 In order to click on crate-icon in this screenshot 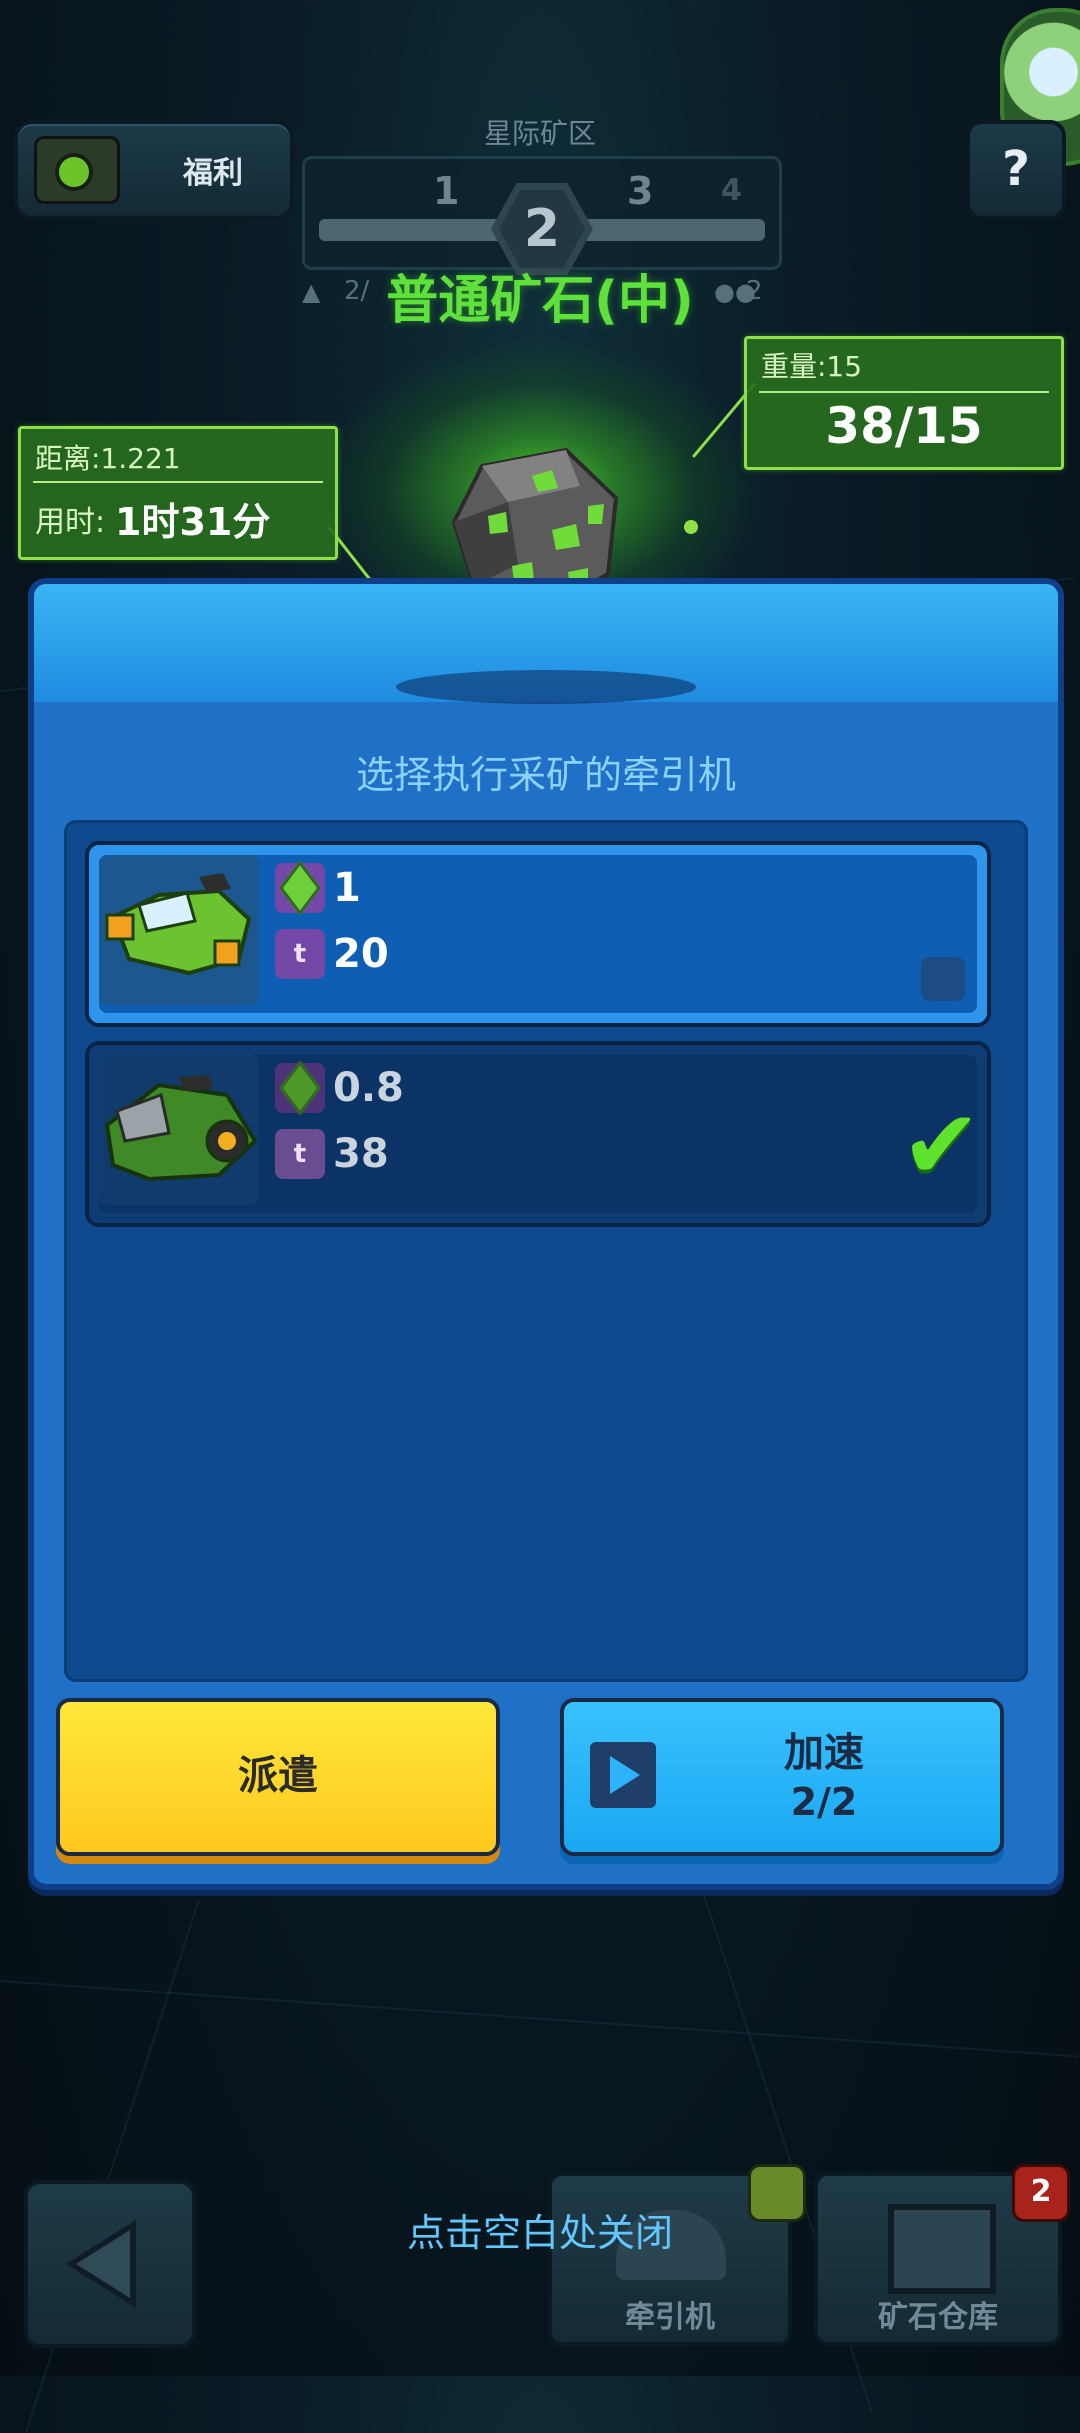, I will do `click(942, 2249)`.